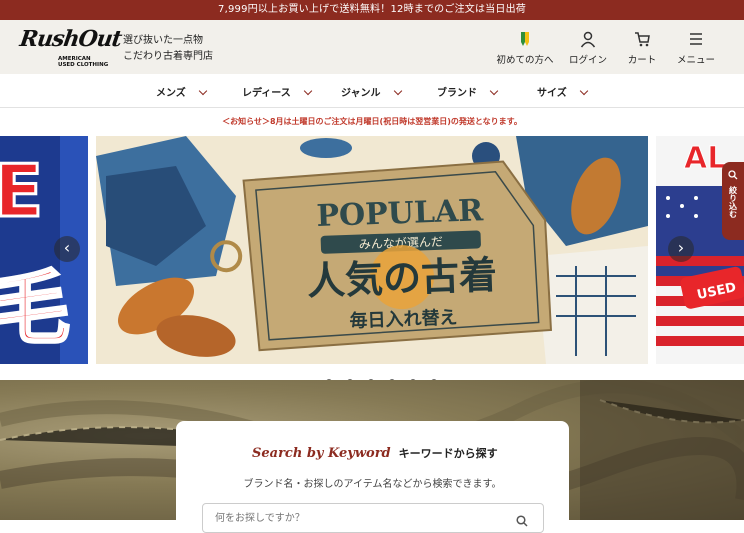 This screenshot has width=744, height=533. Describe the element at coordinates (696, 39) in the screenshot. I see `menu-icon` at that location.